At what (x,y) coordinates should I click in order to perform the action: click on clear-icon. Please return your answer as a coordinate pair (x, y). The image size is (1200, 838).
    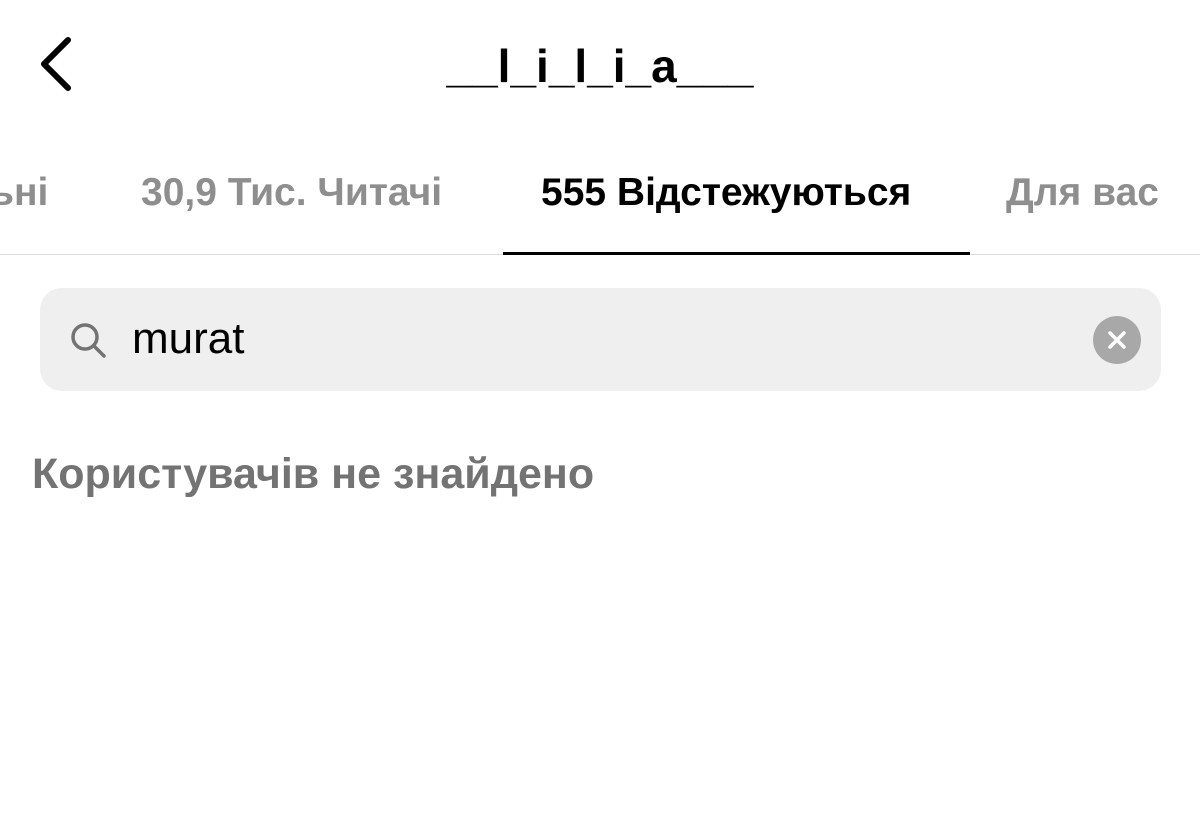
    Looking at the image, I should click on (1117, 340).